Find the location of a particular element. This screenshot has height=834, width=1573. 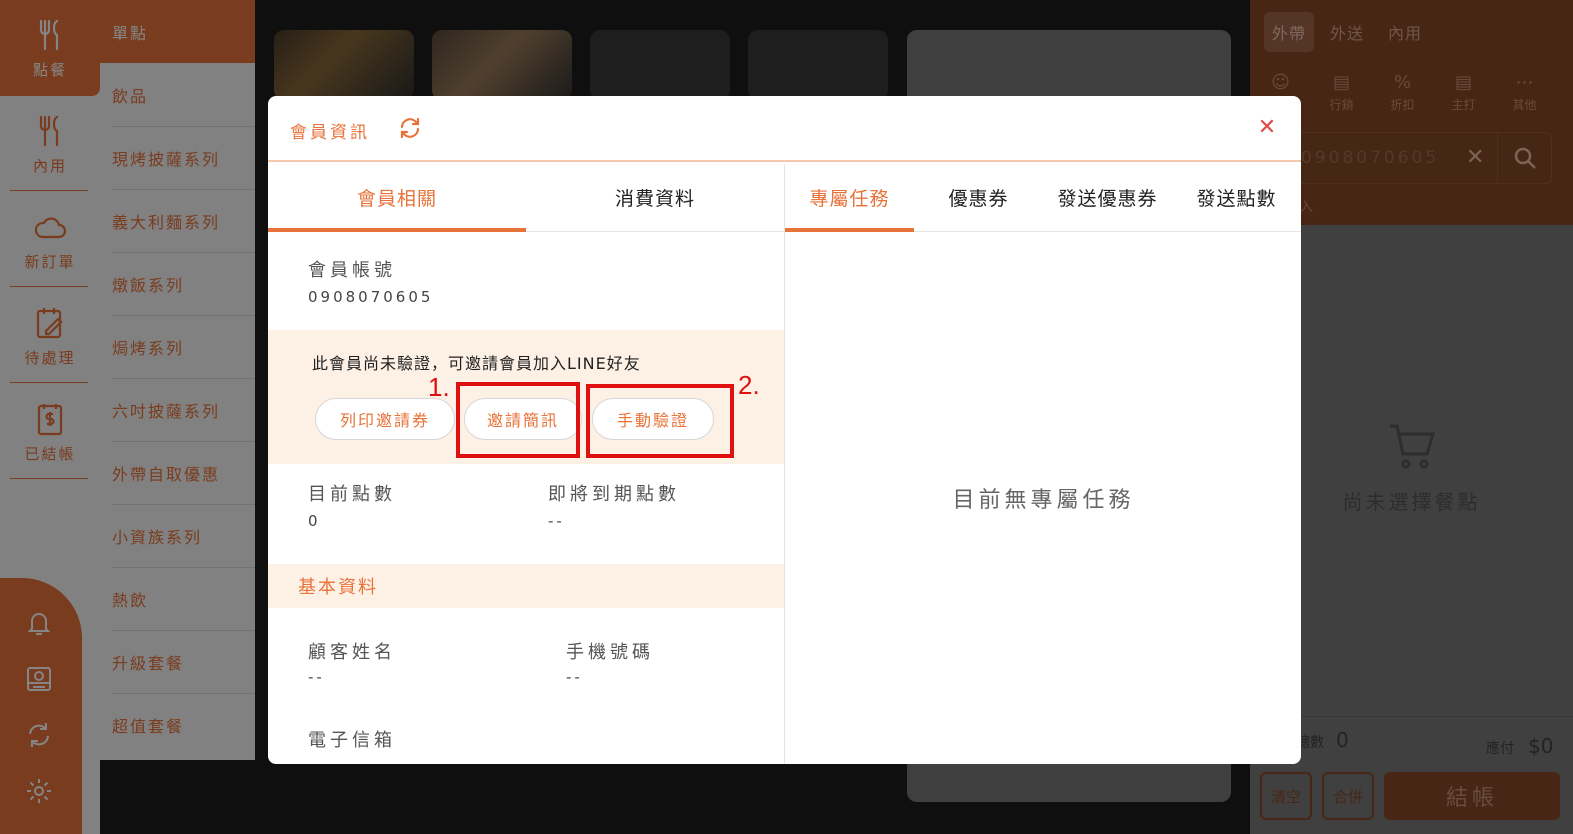

tab-member-related: 會員相關 is located at coordinates (397, 198).